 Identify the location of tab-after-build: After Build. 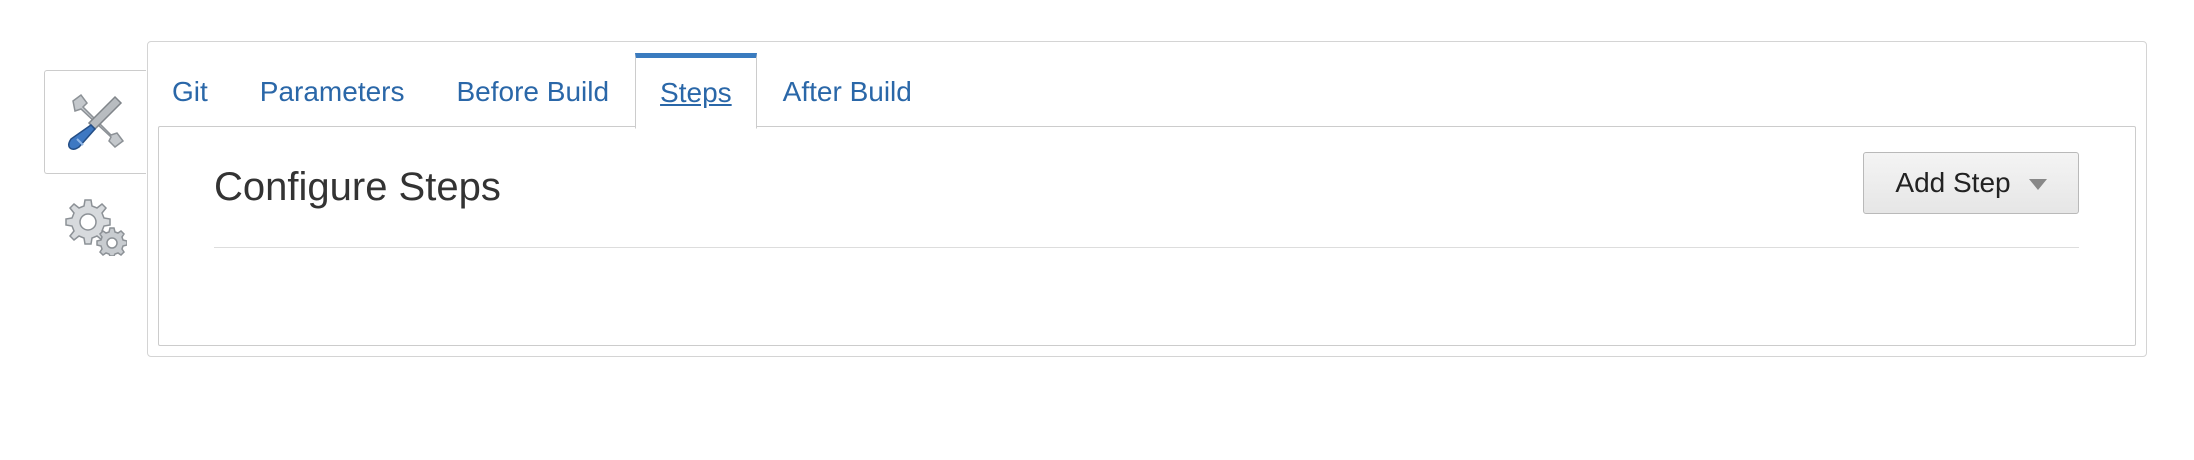
(847, 92).